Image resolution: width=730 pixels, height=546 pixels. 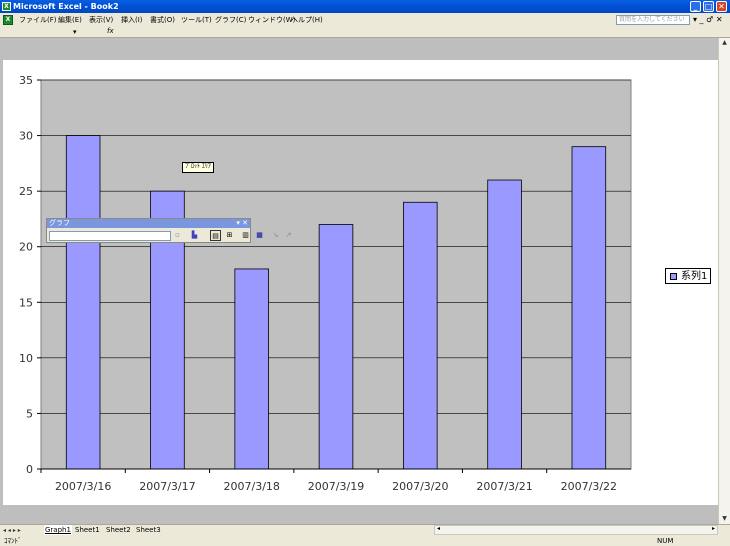 What do you see at coordinates (694, 276) in the screenshot?
I see `legend-label: 系列1` at bounding box center [694, 276].